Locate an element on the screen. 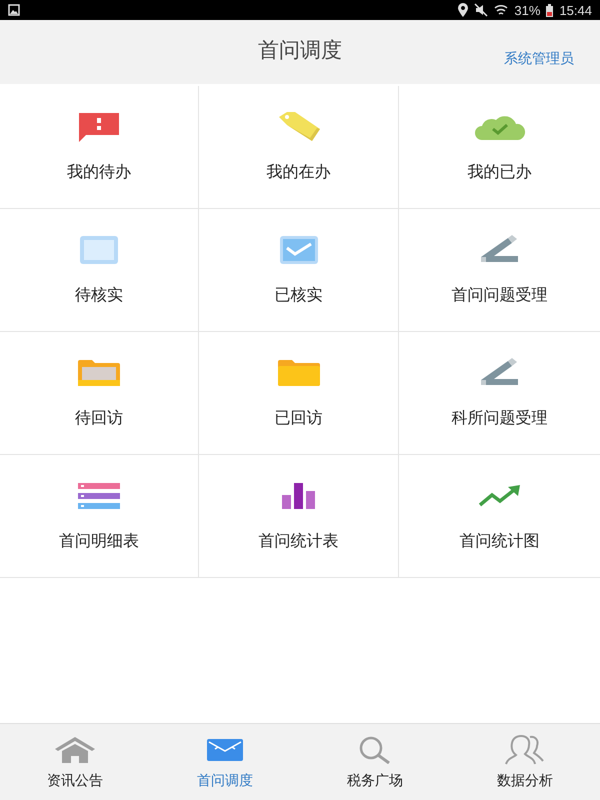  bar-chart-icon is located at coordinates (298, 496).